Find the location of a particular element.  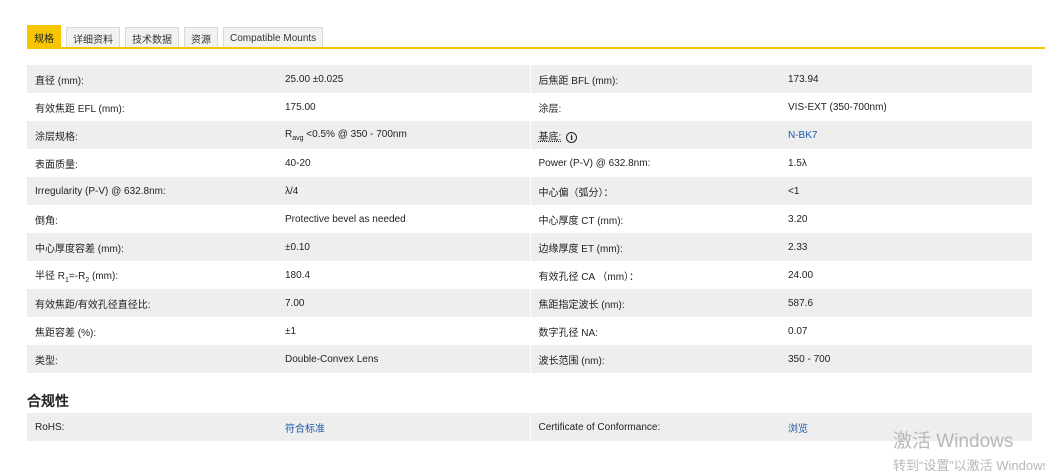

spec-label: 焦距容差 (%): is located at coordinates (152, 331).